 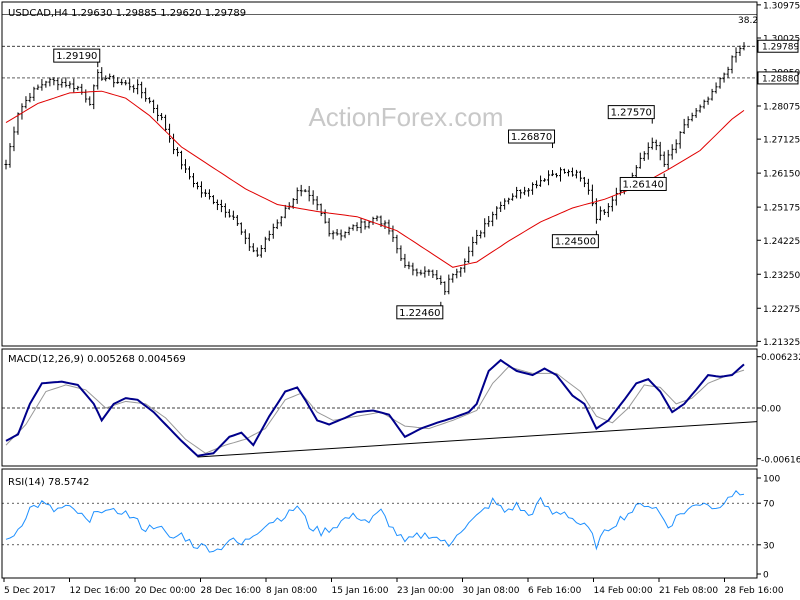 I want to click on macd-tick-label: 0.006232, so click(x=780, y=358).